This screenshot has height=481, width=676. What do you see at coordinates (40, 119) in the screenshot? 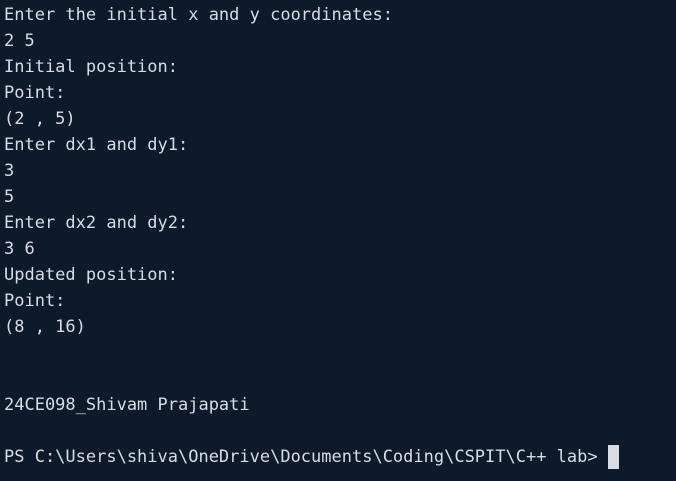
I see `output-line-initial-point: (2 , 5)` at bounding box center [40, 119].